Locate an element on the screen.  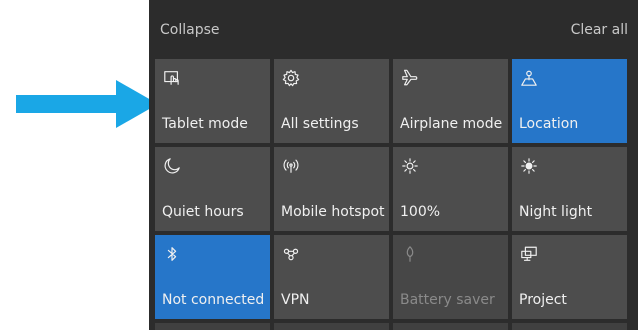
tile-location: Location is located at coordinates (569, 101).